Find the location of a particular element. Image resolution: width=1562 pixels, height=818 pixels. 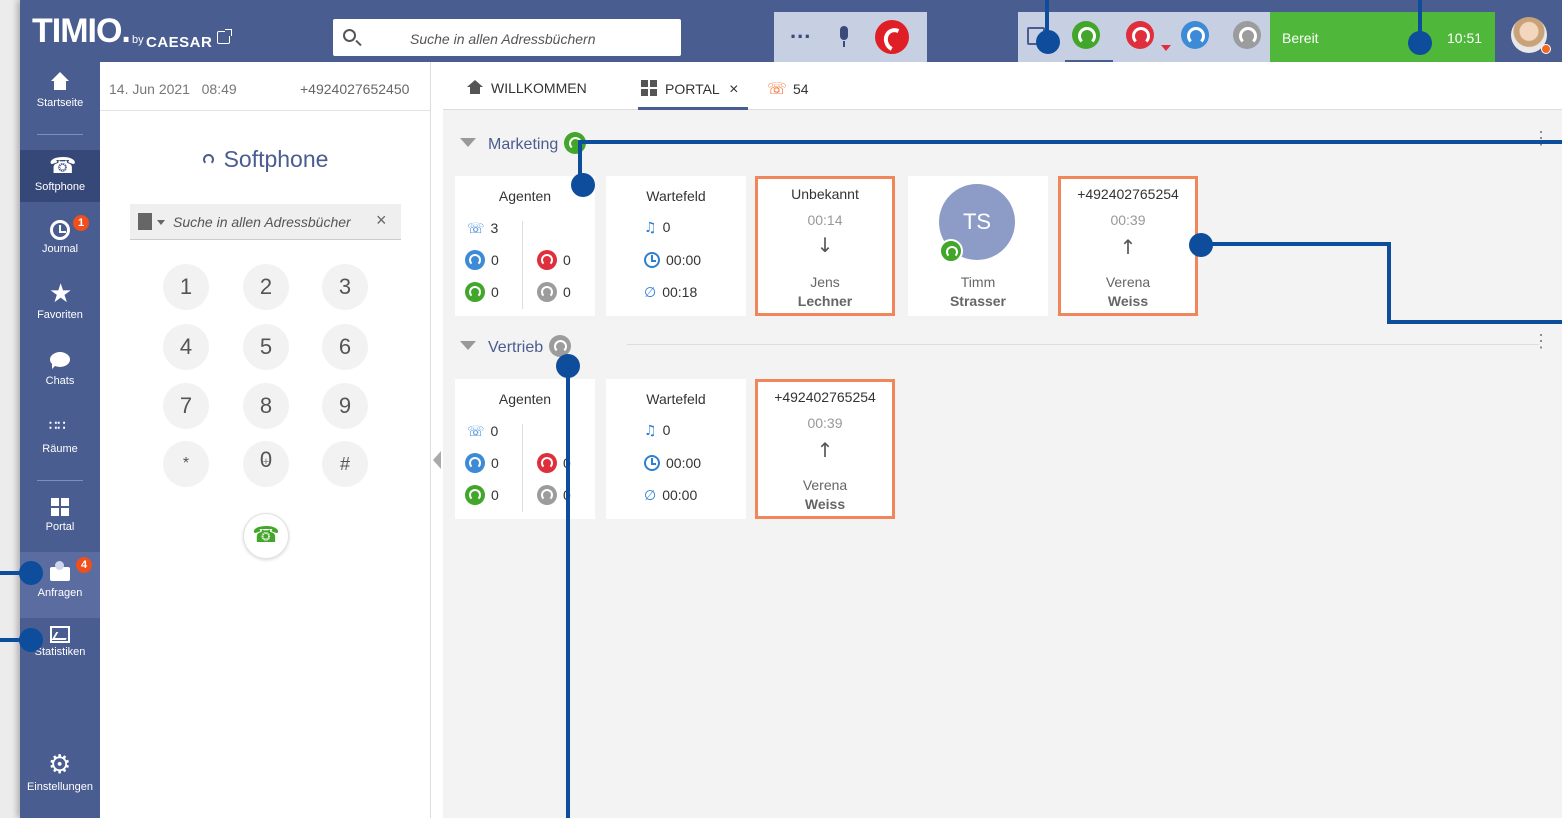

microphone-icon is located at coordinates (844, 36).